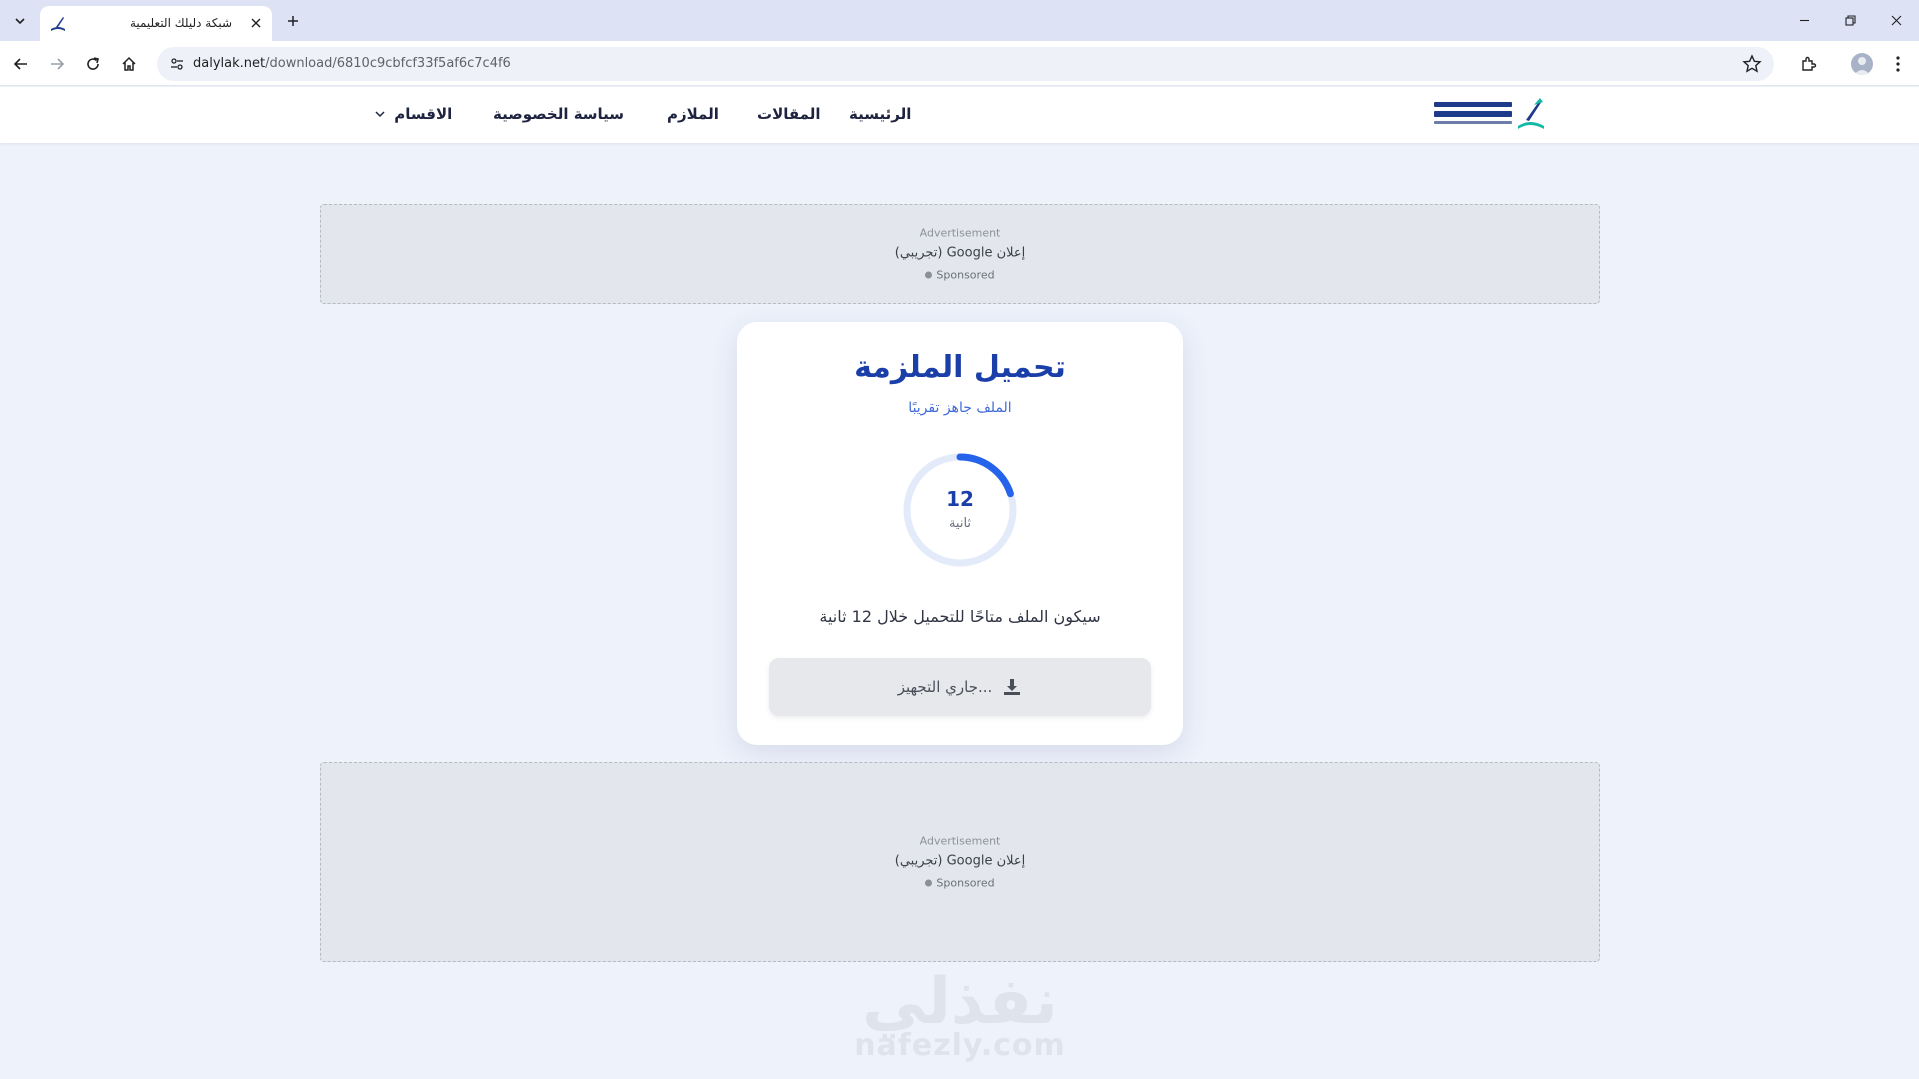 This screenshot has width=1919, height=1079. I want to click on url-domain: dalylak.net, so click(229, 63).